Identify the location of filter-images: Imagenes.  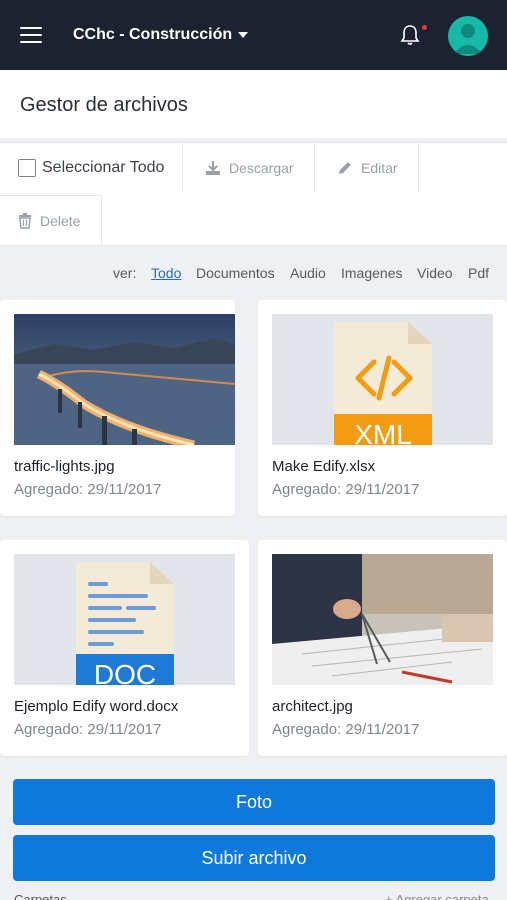
(371, 273).